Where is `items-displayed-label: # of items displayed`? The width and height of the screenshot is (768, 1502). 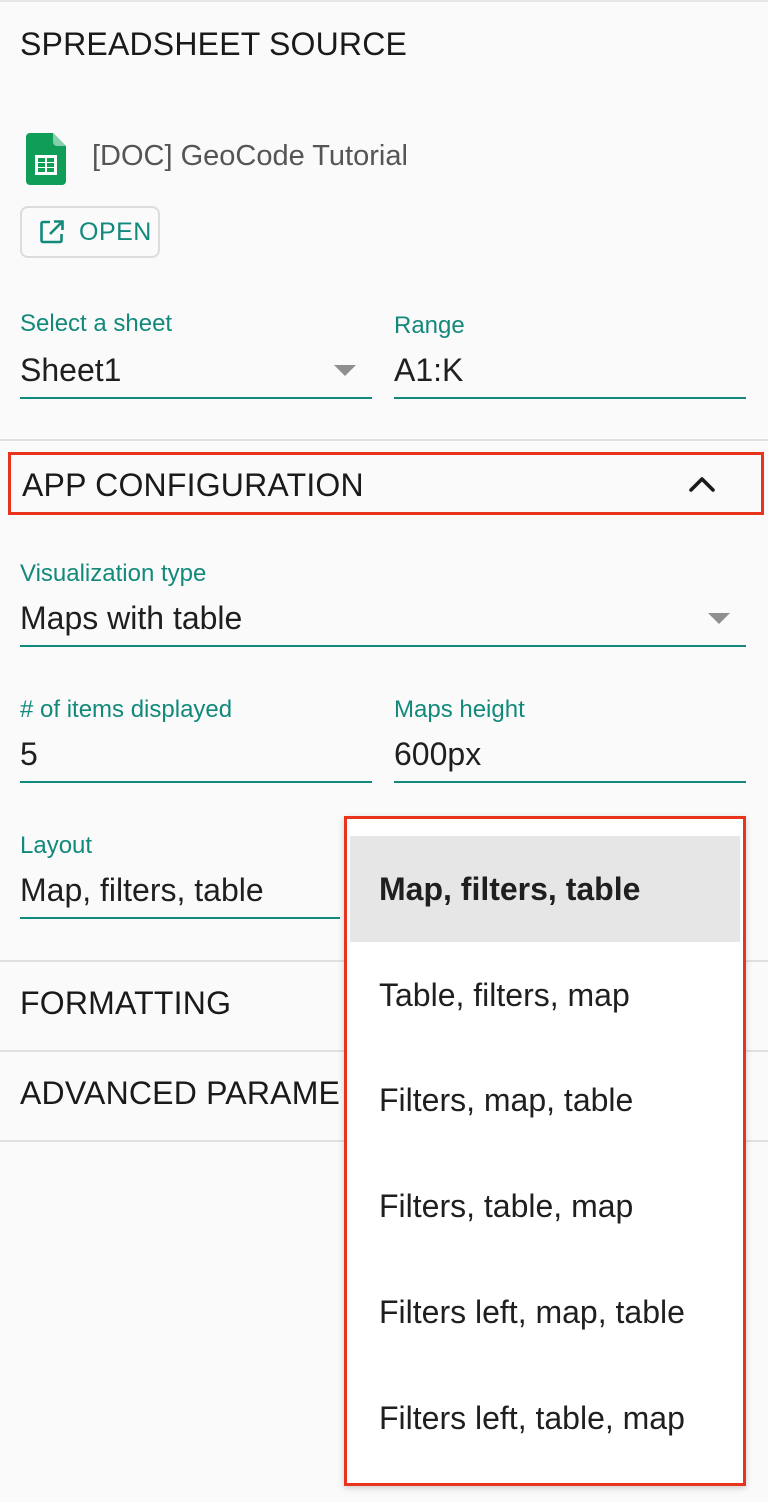
items-displayed-label: # of items displayed is located at coordinates (126, 709).